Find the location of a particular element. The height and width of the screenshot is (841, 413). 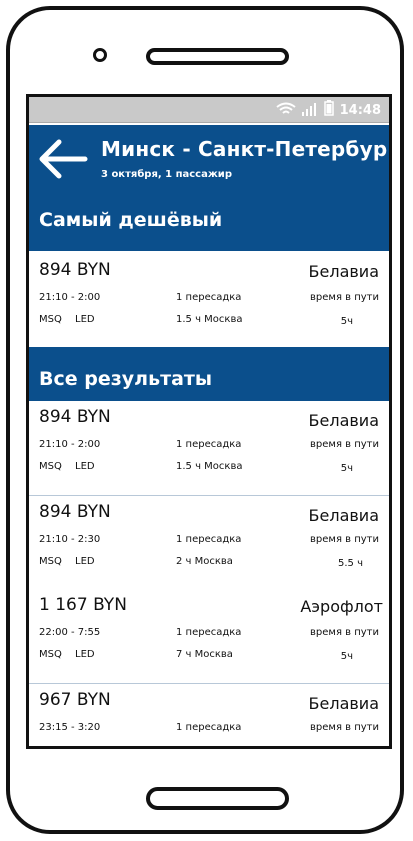

battery-icon is located at coordinates (328, 110).